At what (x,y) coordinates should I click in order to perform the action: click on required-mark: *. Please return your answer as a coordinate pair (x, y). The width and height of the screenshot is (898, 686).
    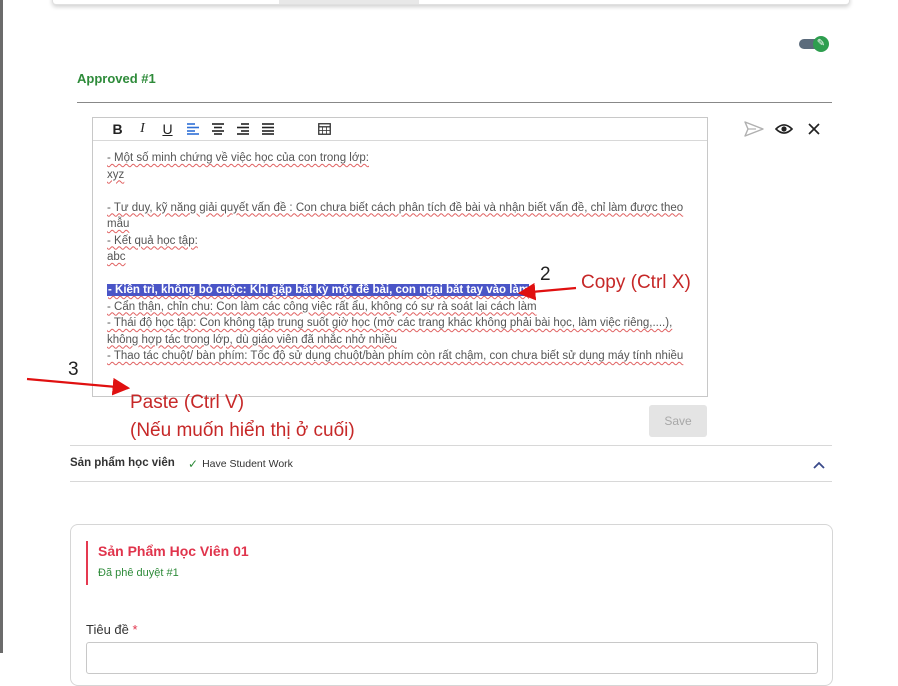
    Looking at the image, I should click on (135, 629).